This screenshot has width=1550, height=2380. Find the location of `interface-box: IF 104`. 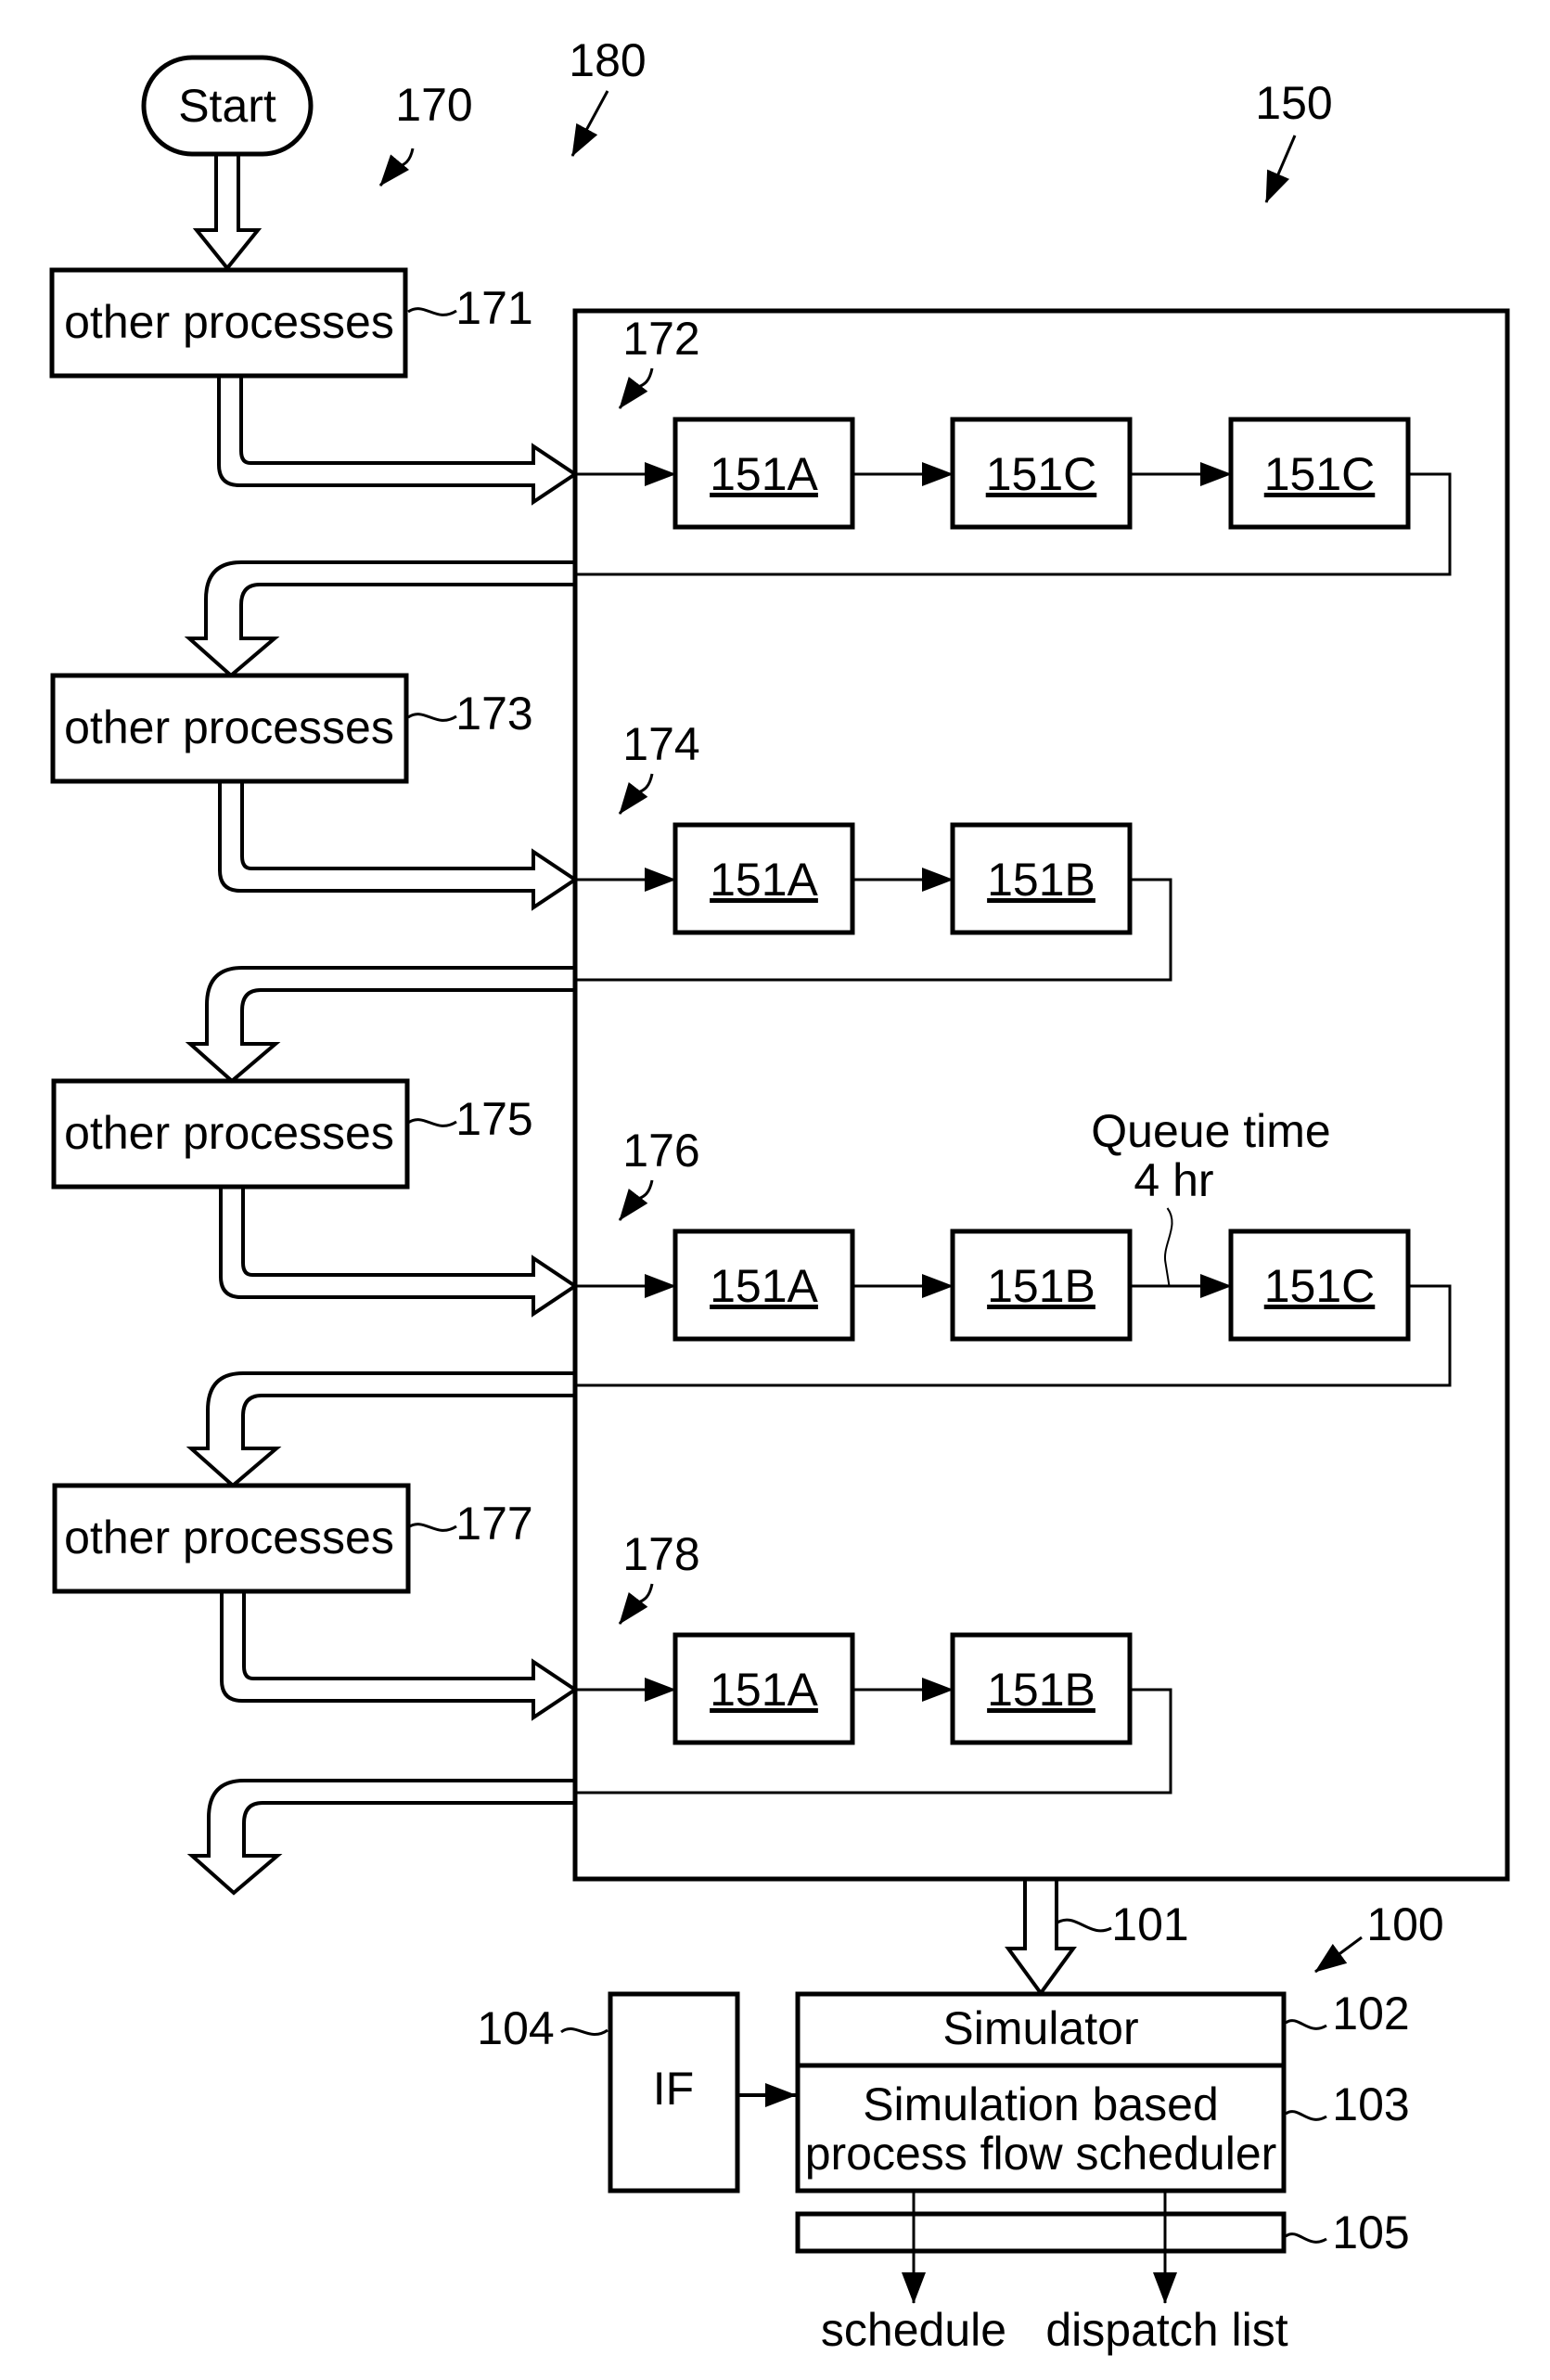

interface-box: IF 104 is located at coordinates (637, 2092).